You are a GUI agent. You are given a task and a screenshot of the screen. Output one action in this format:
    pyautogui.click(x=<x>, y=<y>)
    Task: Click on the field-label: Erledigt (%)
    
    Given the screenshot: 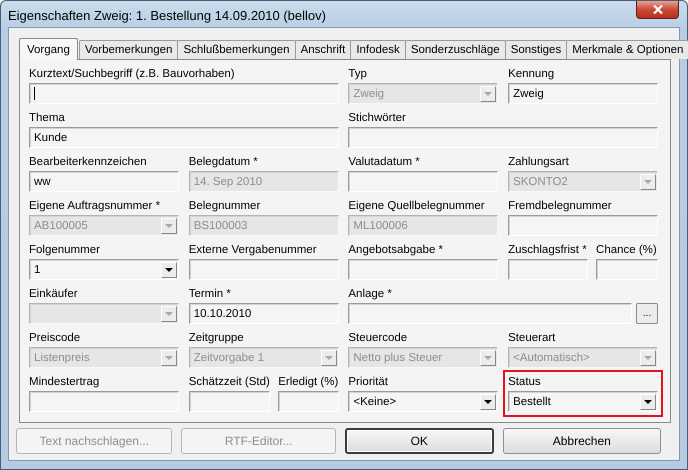 What is the action you would take?
    pyautogui.click(x=308, y=382)
    